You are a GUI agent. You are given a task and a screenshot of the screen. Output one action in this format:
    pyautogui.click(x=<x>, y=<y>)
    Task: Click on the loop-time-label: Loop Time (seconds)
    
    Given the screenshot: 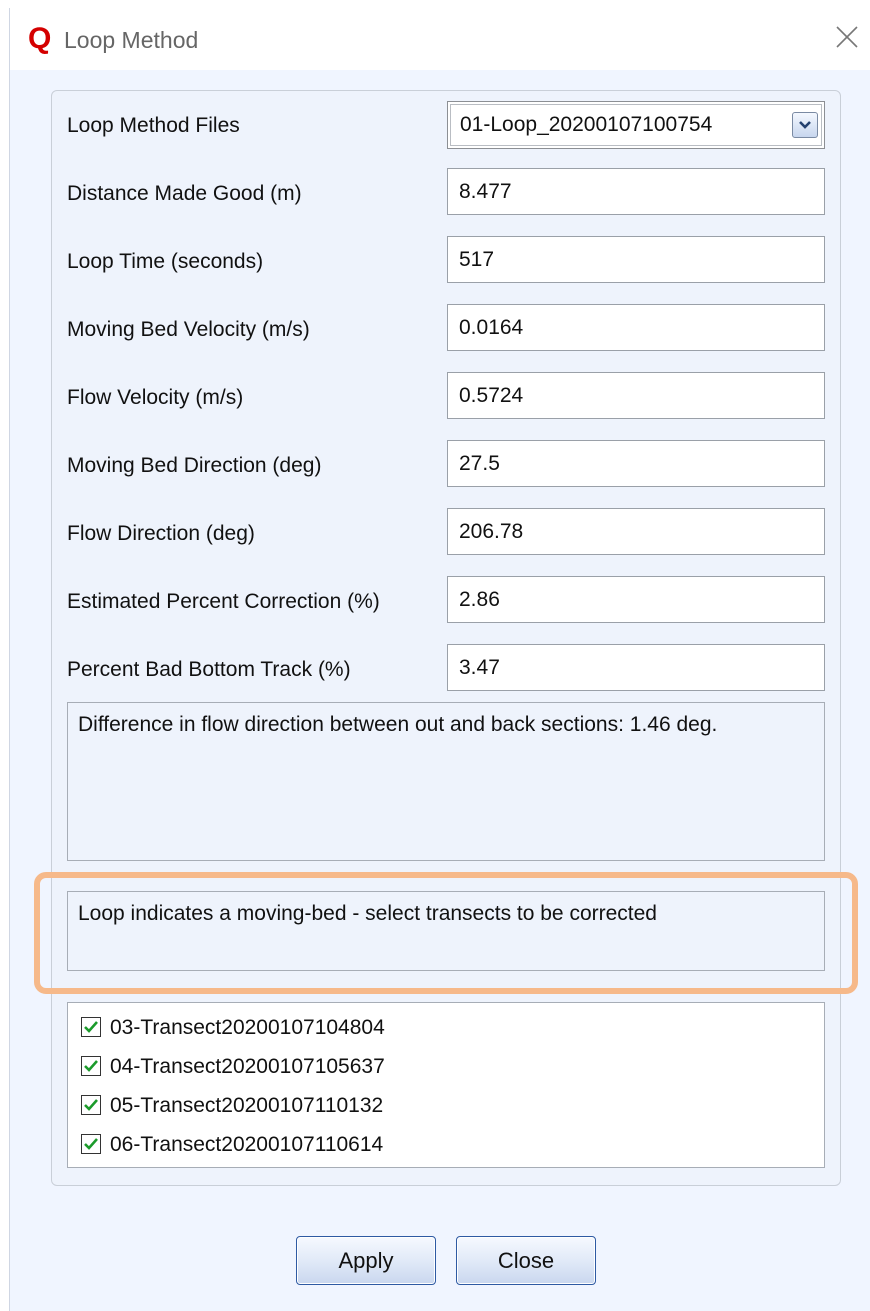 What is the action you would take?
    pyautogui.click(x=165, y=261)
    